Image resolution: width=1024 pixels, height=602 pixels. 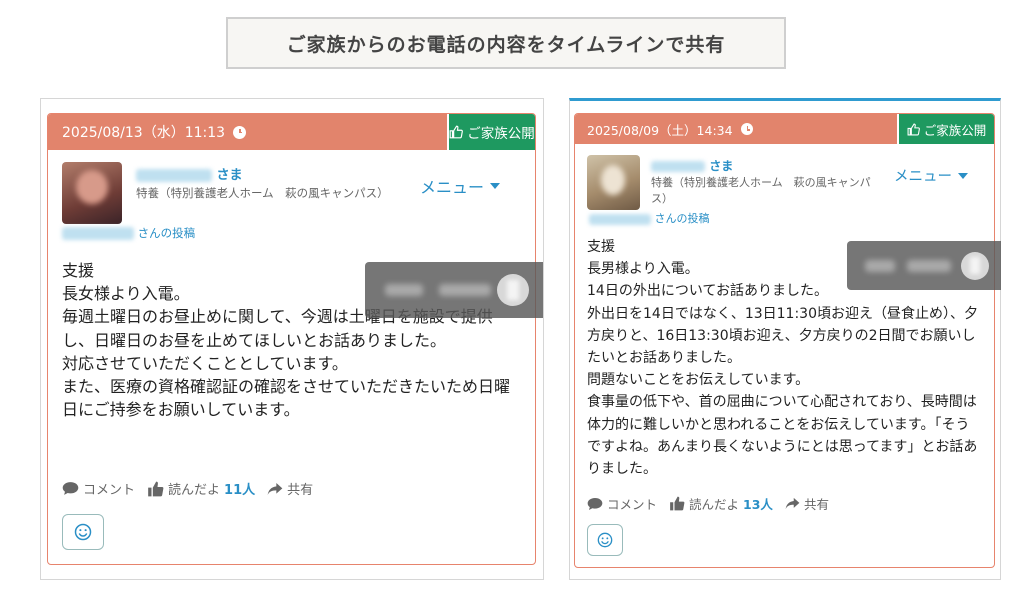 What do you see at coordinates (660, 130) in the screenshot?
I see `post-date: 2025/08/09（土）14:34` at bounding box center [660, 130].